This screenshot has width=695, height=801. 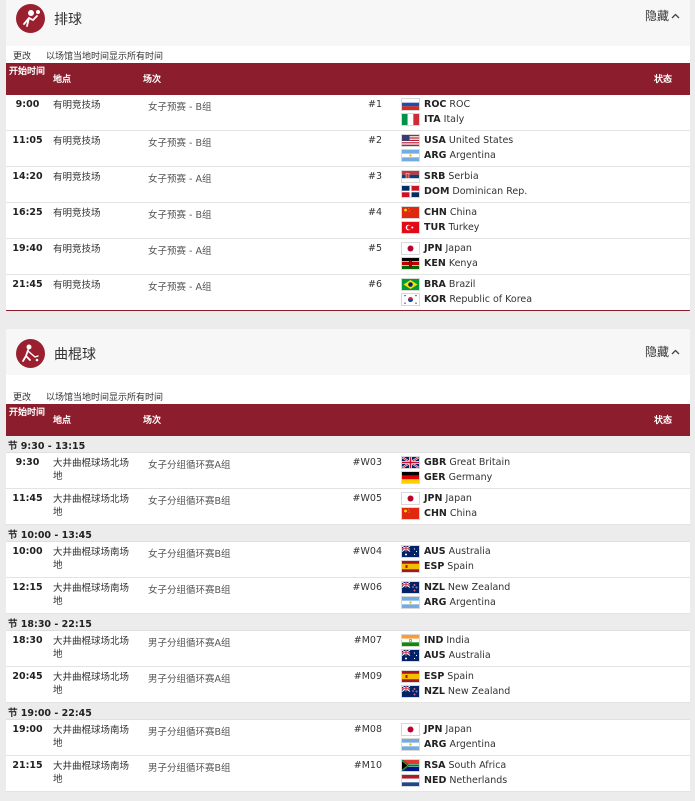 What do you see at coordinates (675, 15) in the screenshot?
I see `chevron-up-icon` at bounding box center [675, 15].